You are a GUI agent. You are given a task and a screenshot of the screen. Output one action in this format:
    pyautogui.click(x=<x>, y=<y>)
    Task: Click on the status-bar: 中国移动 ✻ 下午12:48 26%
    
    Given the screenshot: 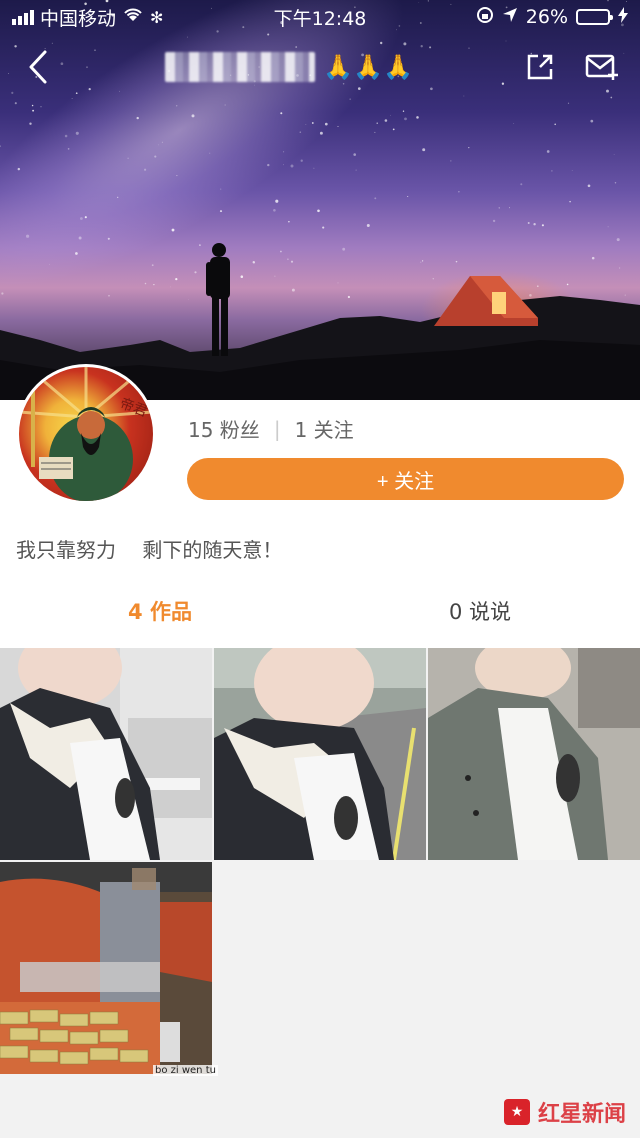 What is the action you would take?
    pyautogui.click(x=320, y=17)
    